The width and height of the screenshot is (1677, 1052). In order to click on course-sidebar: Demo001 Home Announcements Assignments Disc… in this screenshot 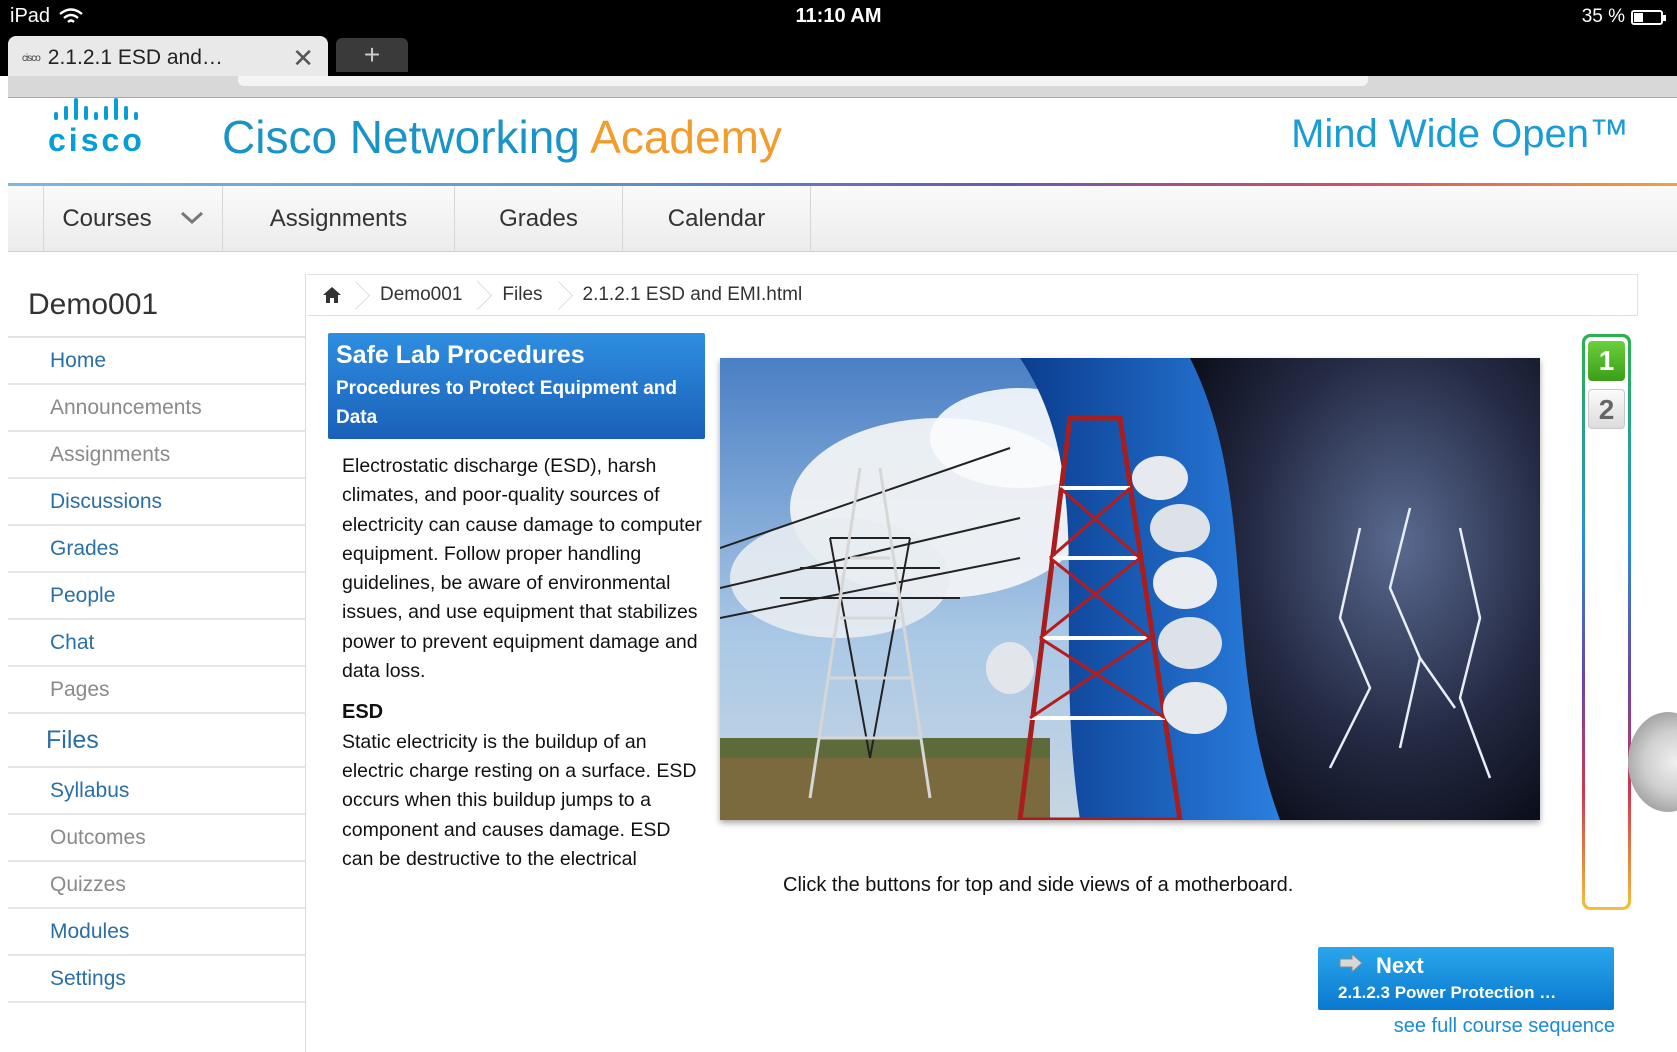, I will do `click(157, 663)`.